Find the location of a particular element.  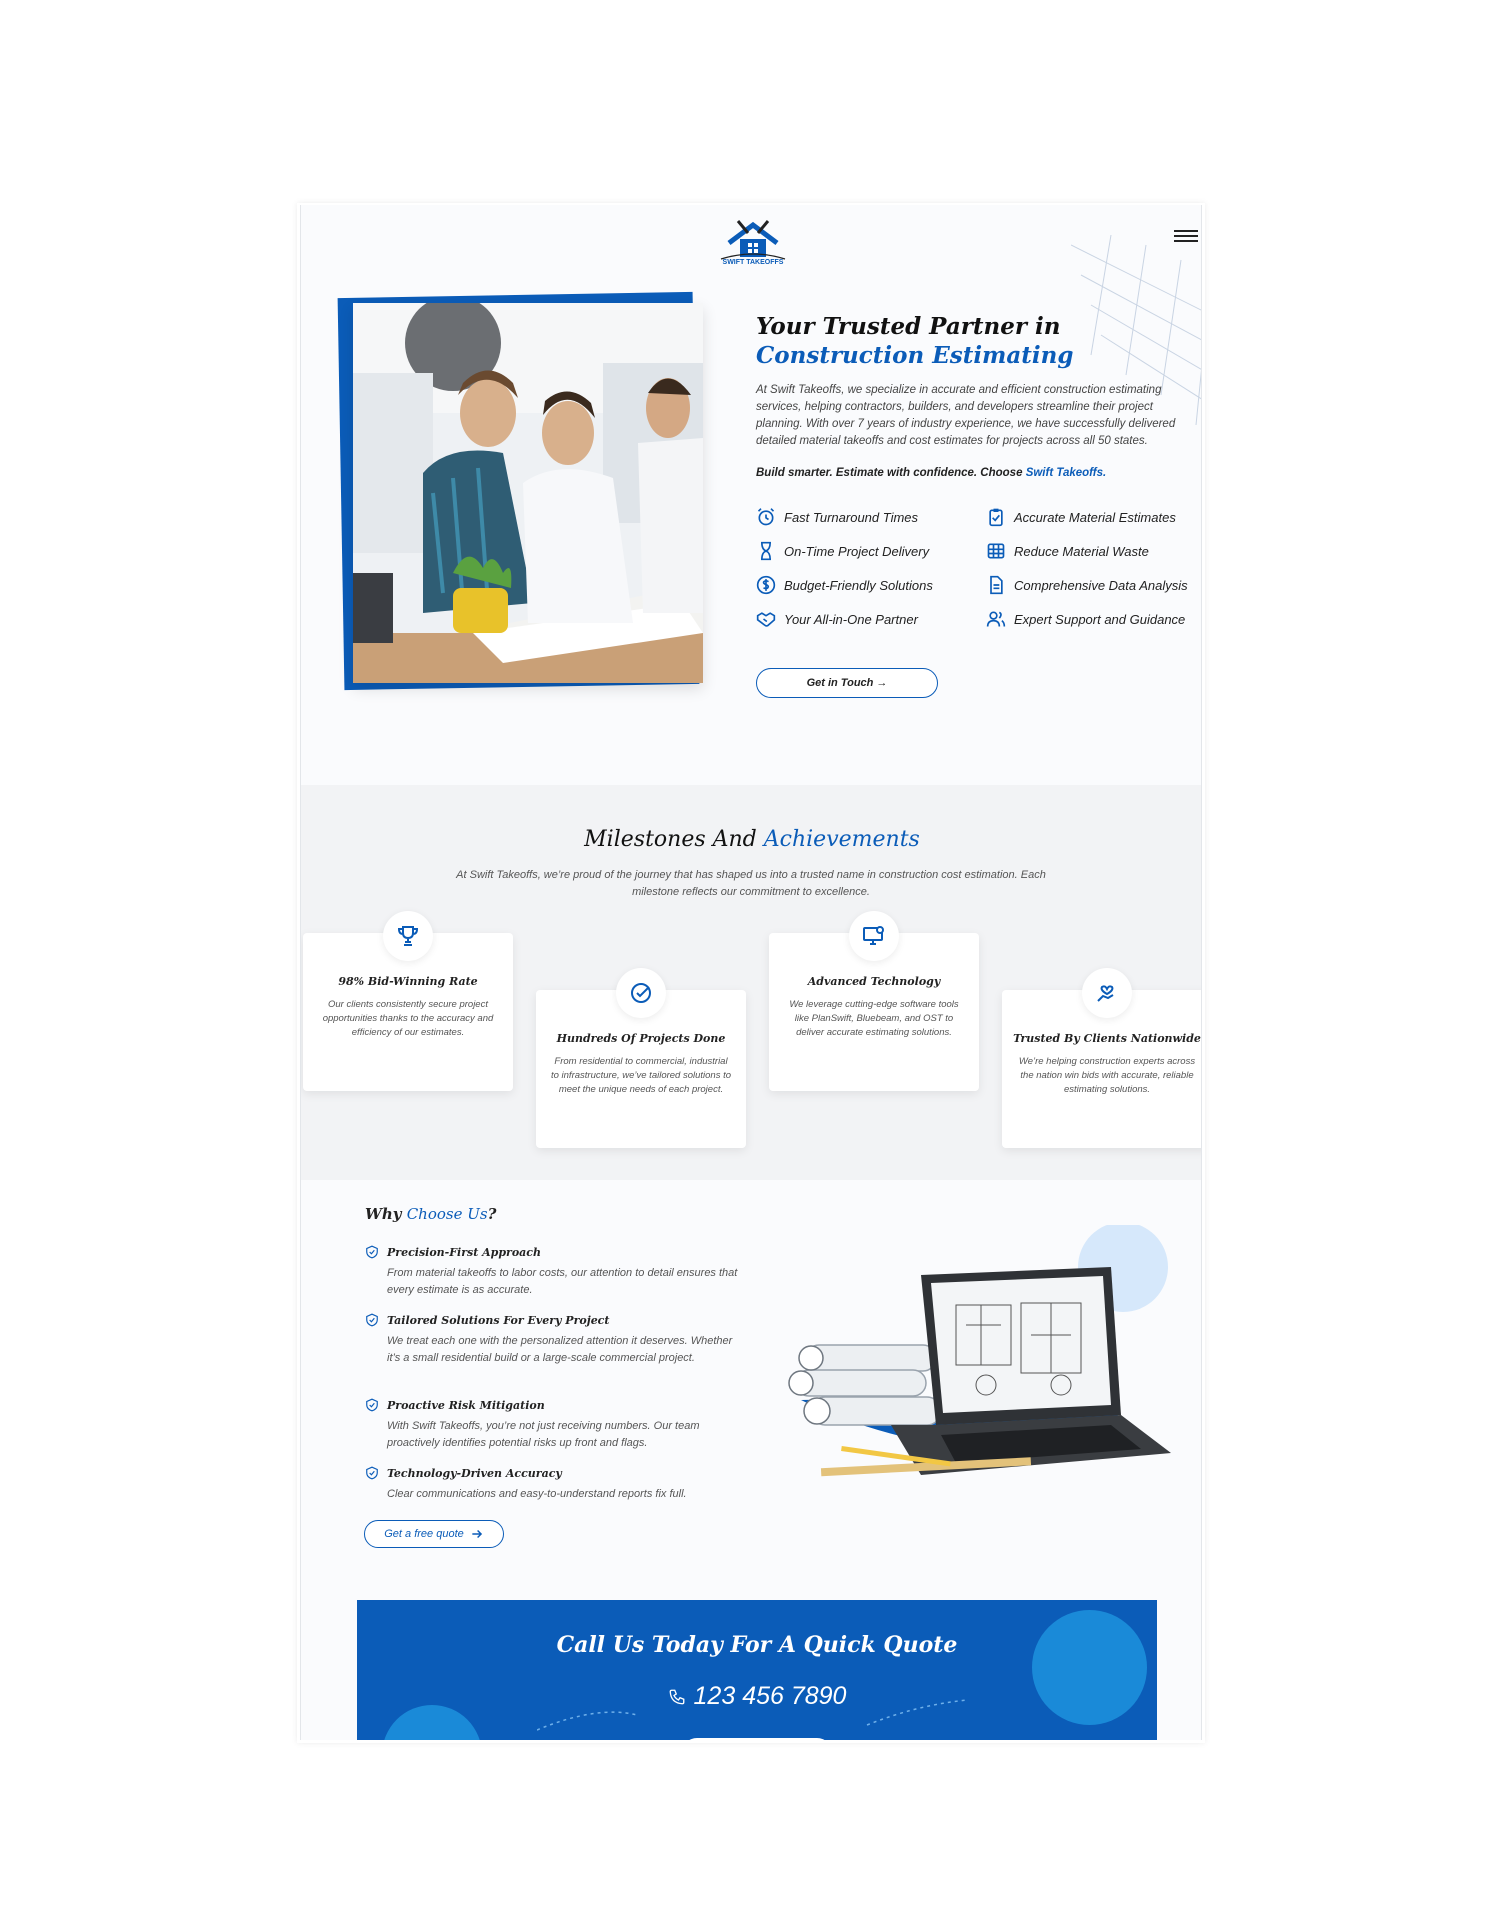

trophy-icon is located at coordinates (408, 936).